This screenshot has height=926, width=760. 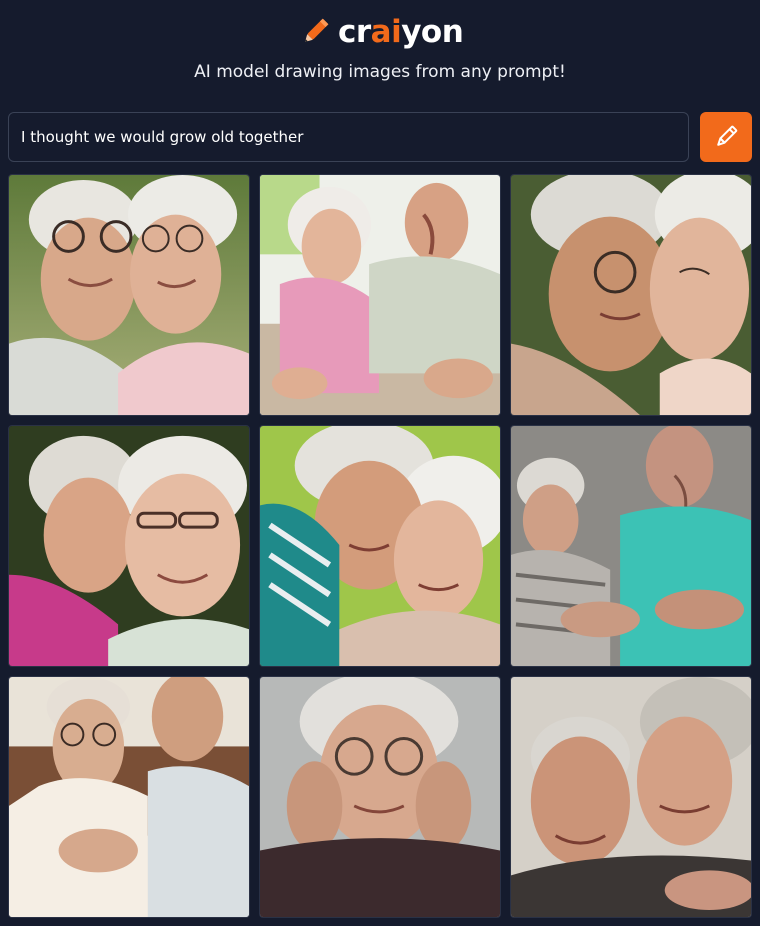 What do you see at coordinates (432, 32) in the screenshot?
I see `brand-name-part: yon` at bounding box center [432, 32].